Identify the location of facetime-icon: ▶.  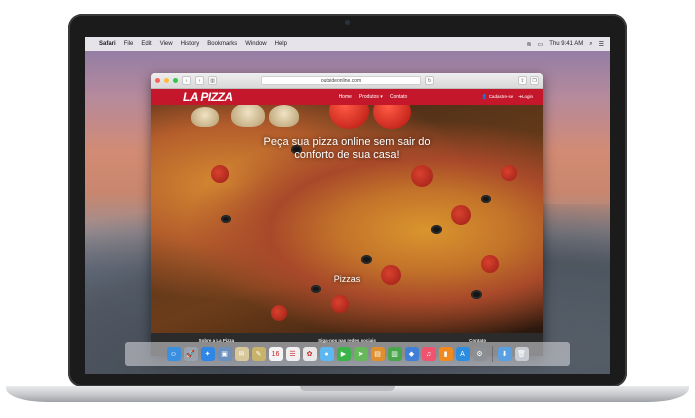
(343, 354).